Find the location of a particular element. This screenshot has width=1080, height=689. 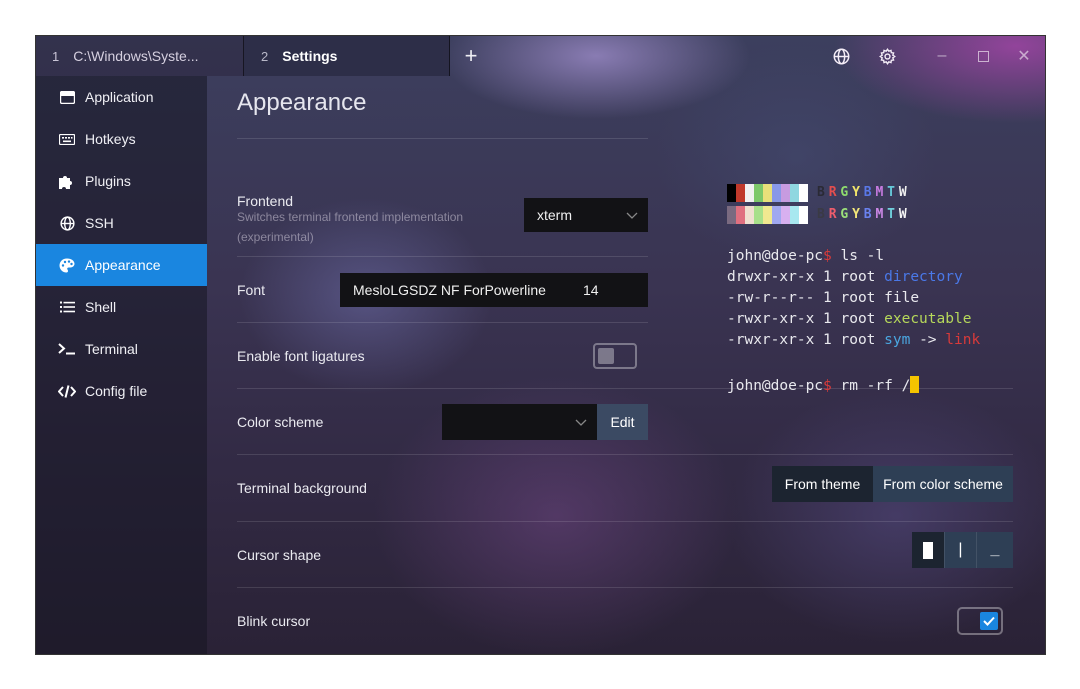

underline-cursor-icon: _ is located at coordinates (995, 549).